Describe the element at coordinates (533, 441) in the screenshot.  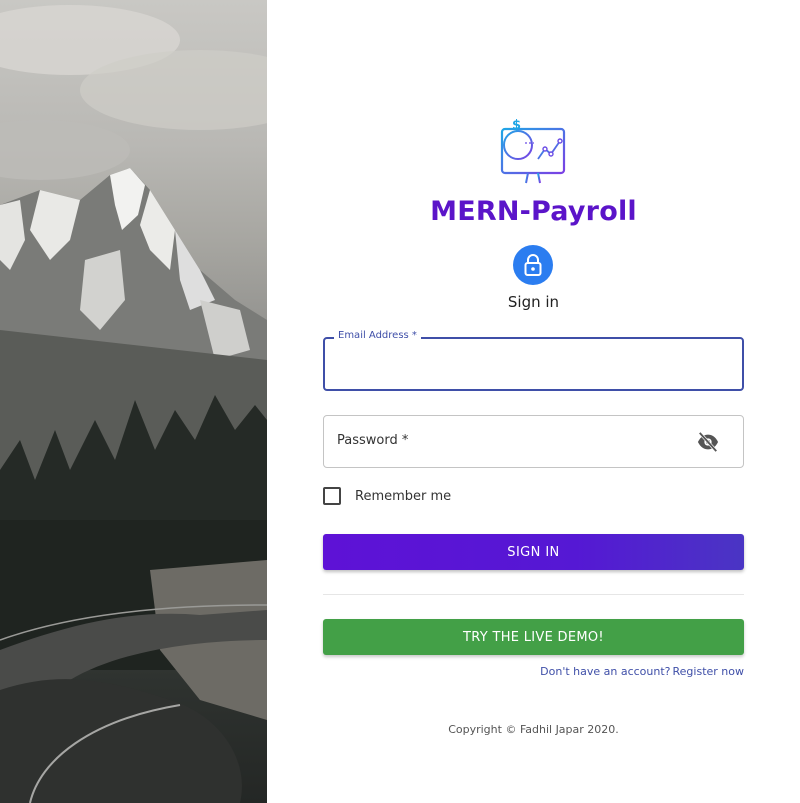
I see `password-field: Password *` at that location.